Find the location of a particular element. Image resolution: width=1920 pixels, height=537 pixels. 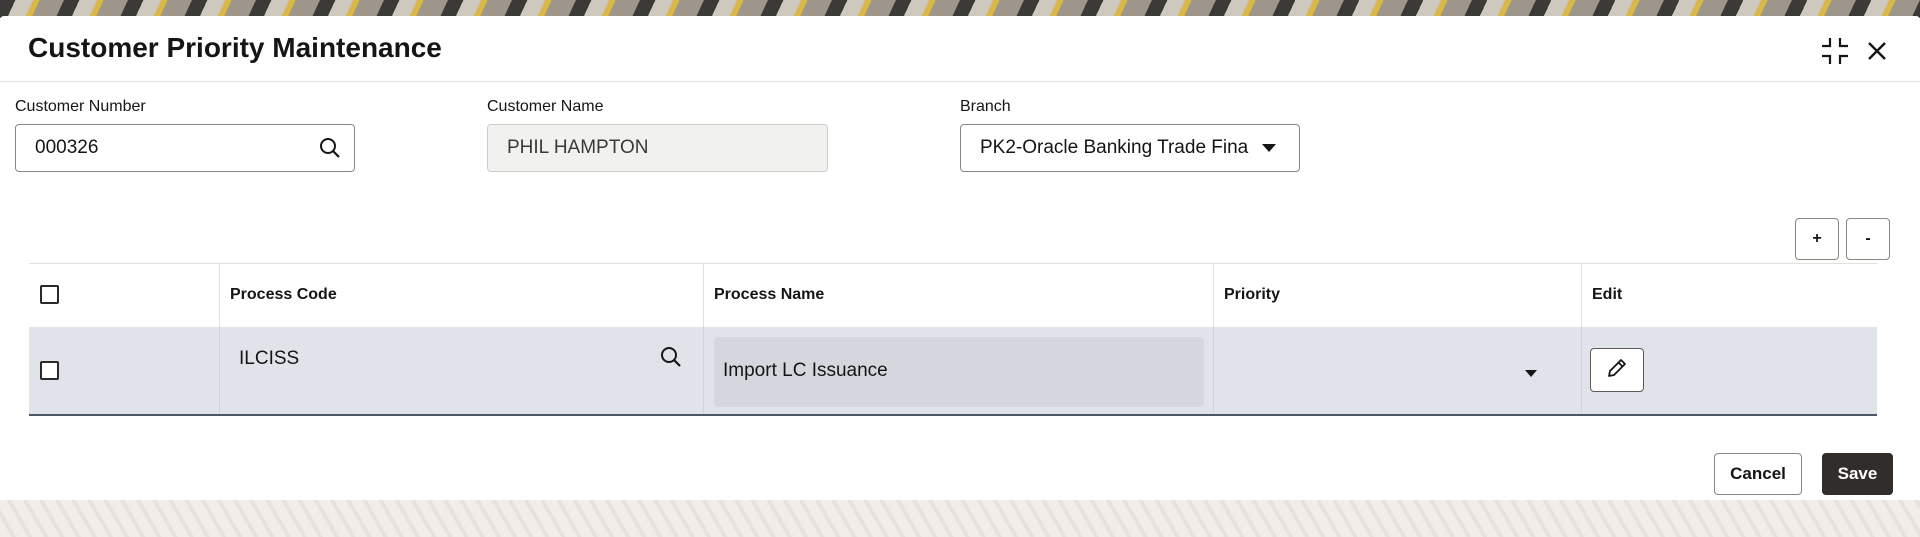

header-process-code: Process Code is located at coordinates (461, 295).